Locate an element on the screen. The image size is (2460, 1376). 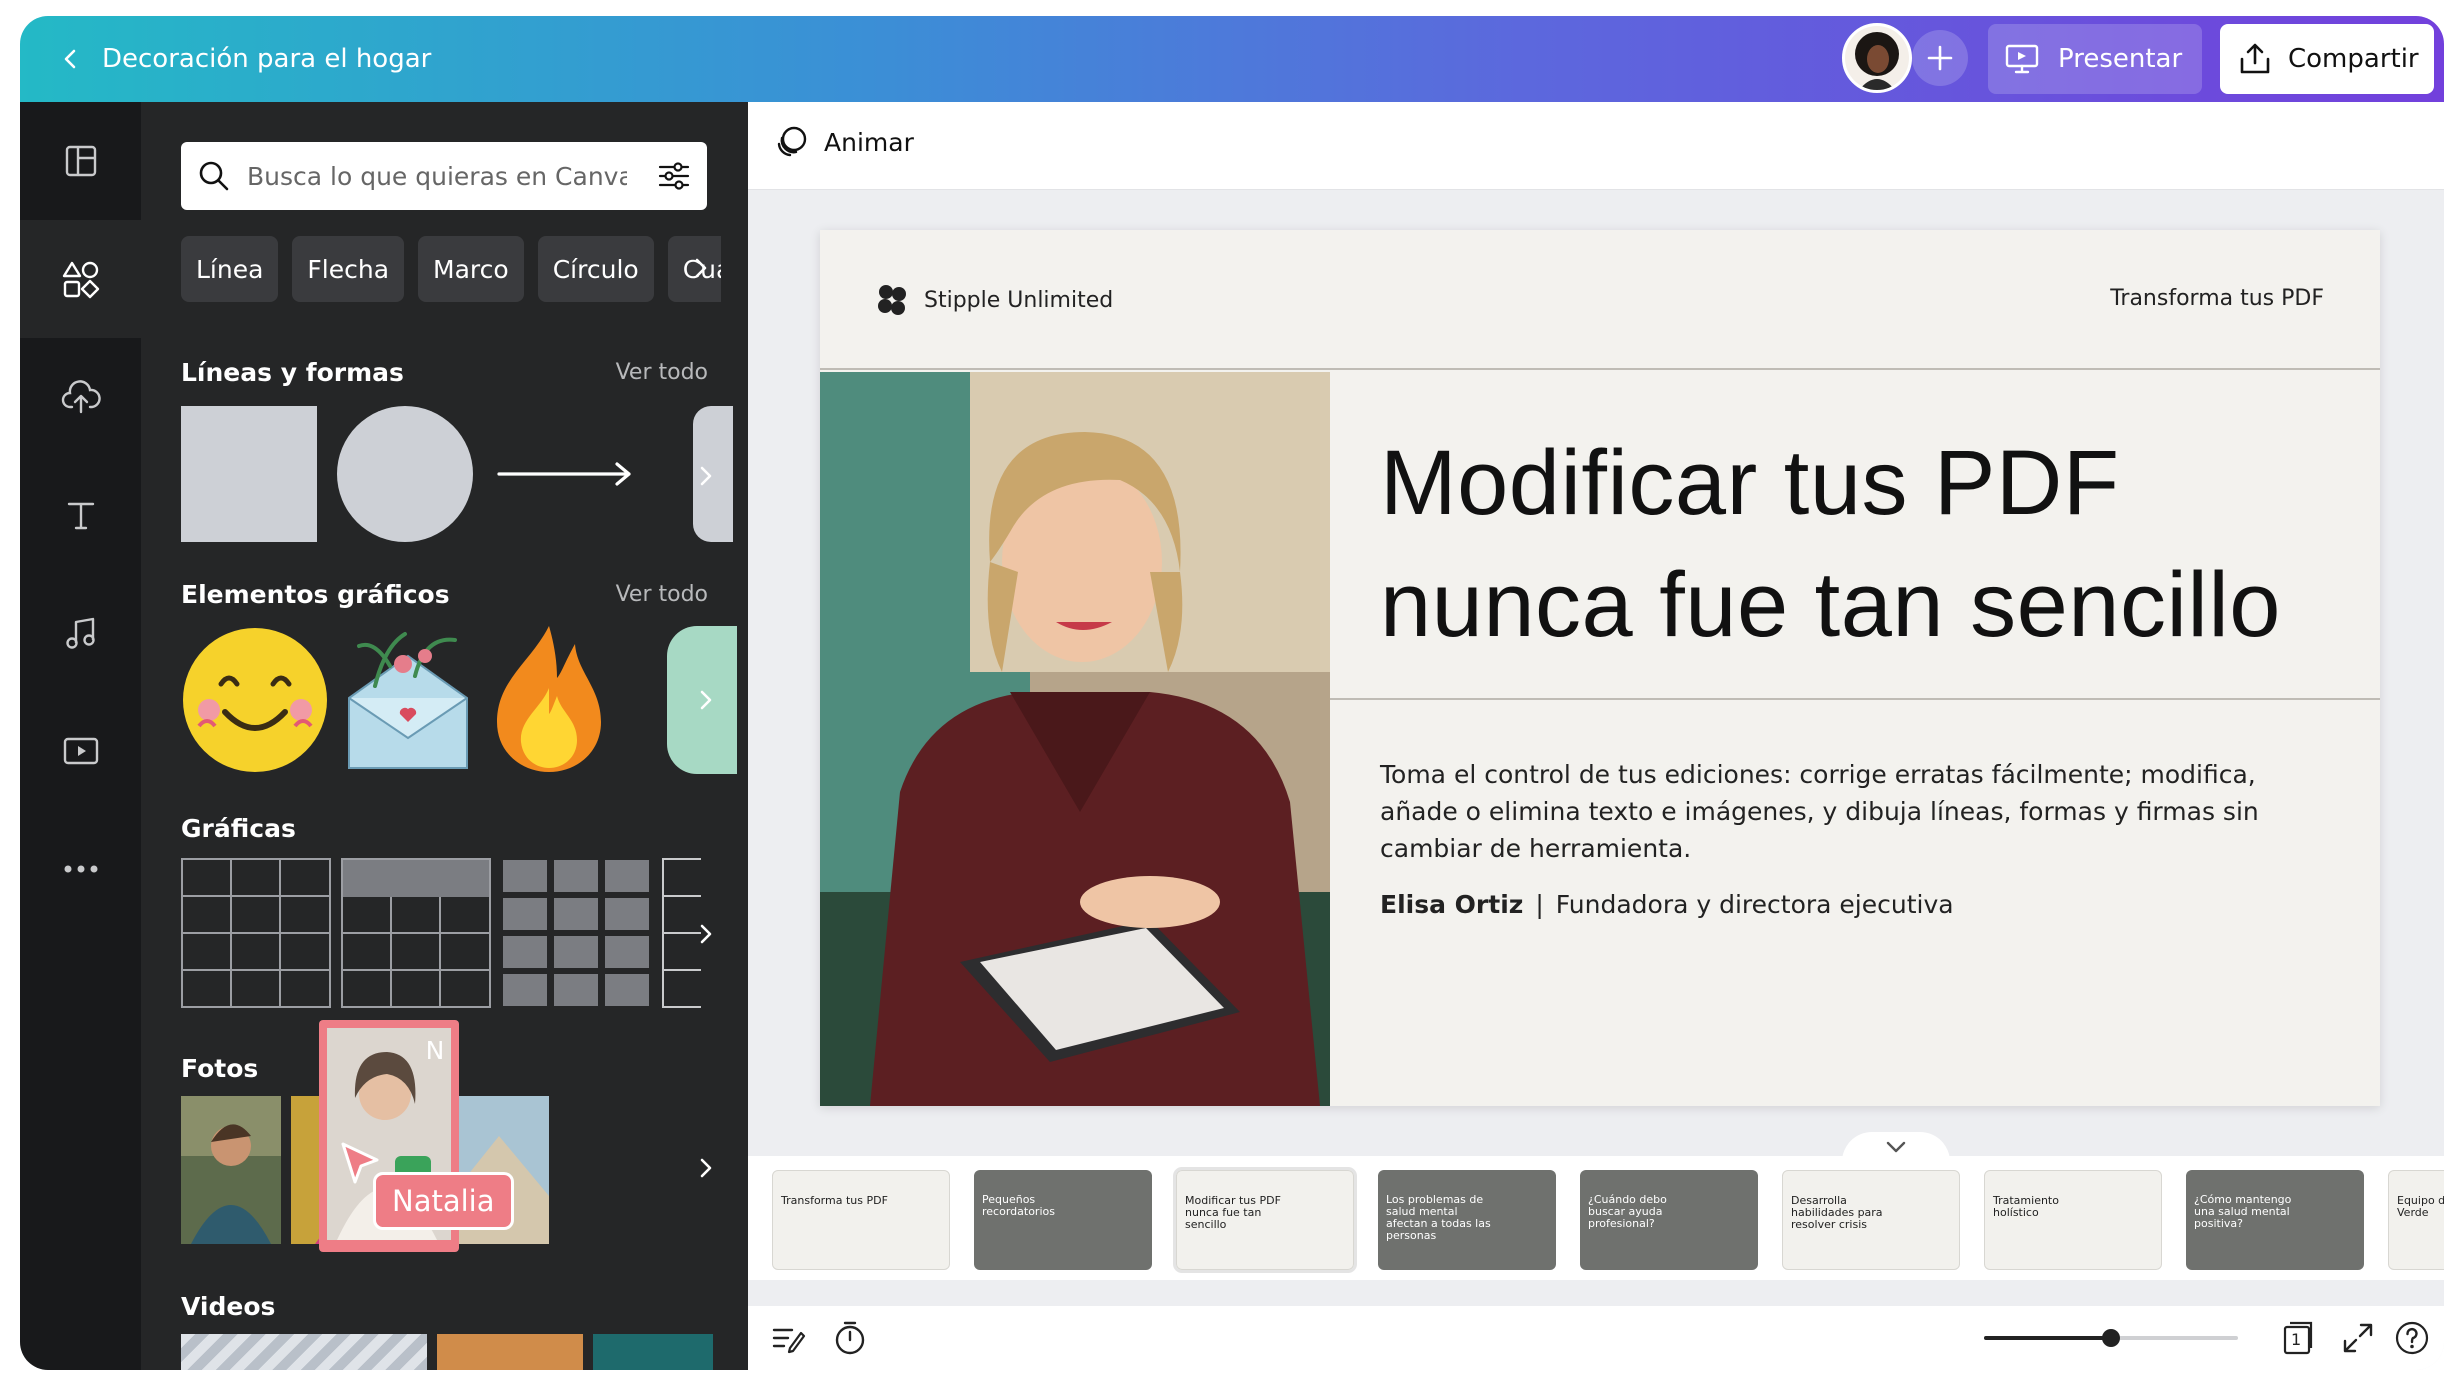
page-thumbnail: Modificar tus PDF nunca fue tan sencillo is located at coordinates (1265, 1220).